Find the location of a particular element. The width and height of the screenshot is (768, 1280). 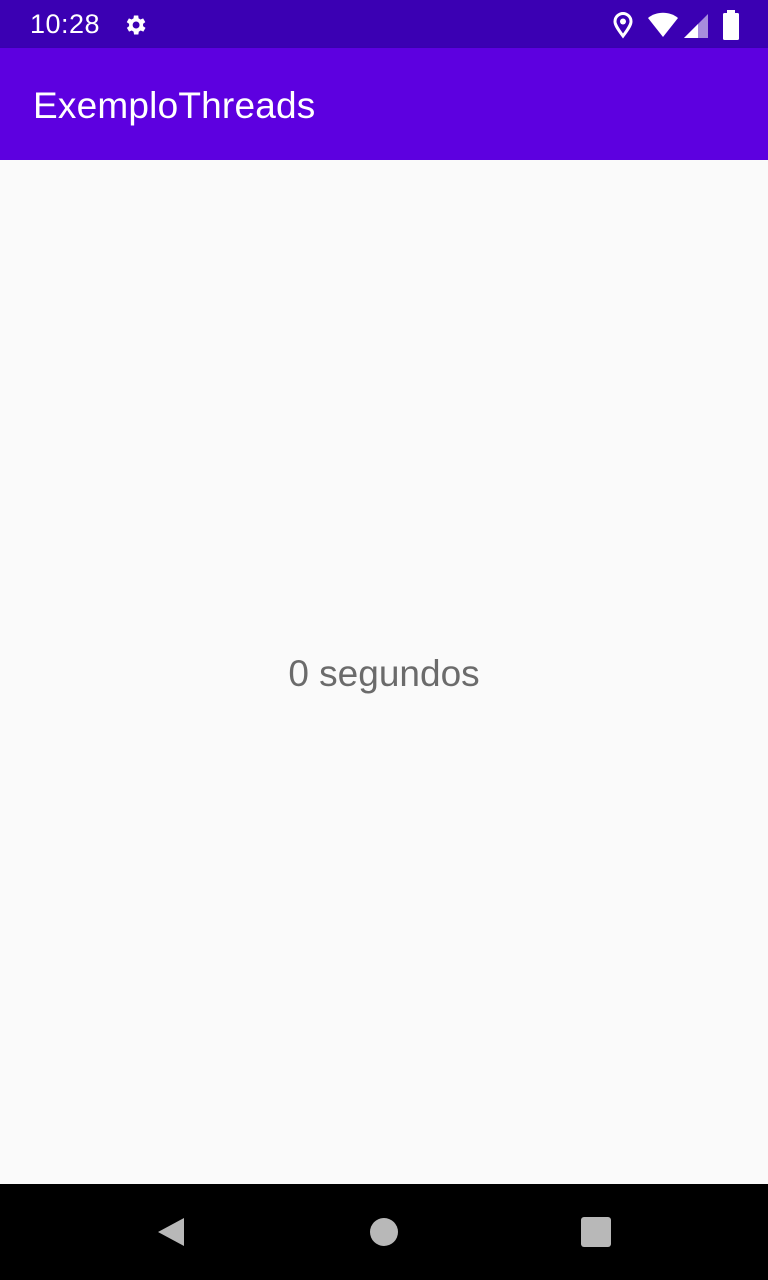

app-title: ExemploThreads is located at coordinates (174, 105).